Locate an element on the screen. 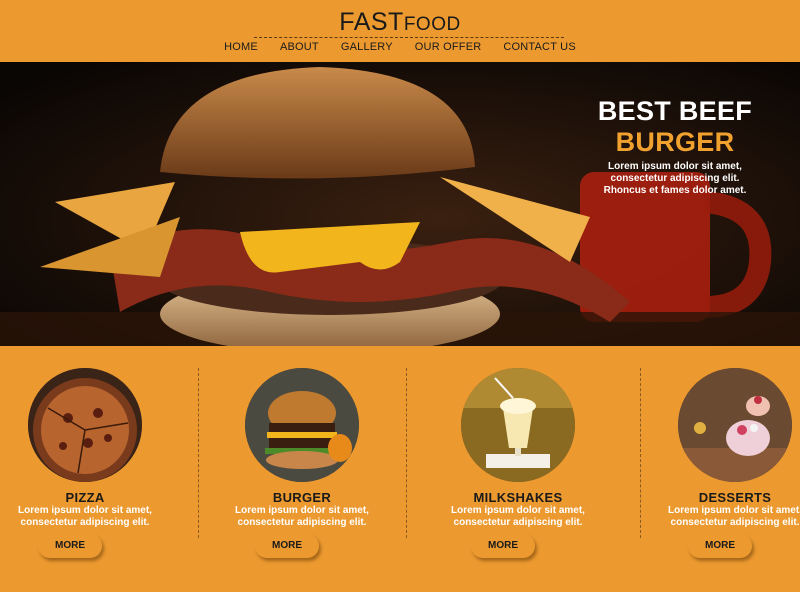 The image size is (800, 592). more-button-pizza: MORE is located at coordinates (70, 546).